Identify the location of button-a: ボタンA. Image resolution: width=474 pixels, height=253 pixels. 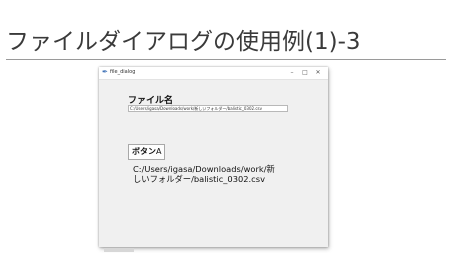
(147, 152).